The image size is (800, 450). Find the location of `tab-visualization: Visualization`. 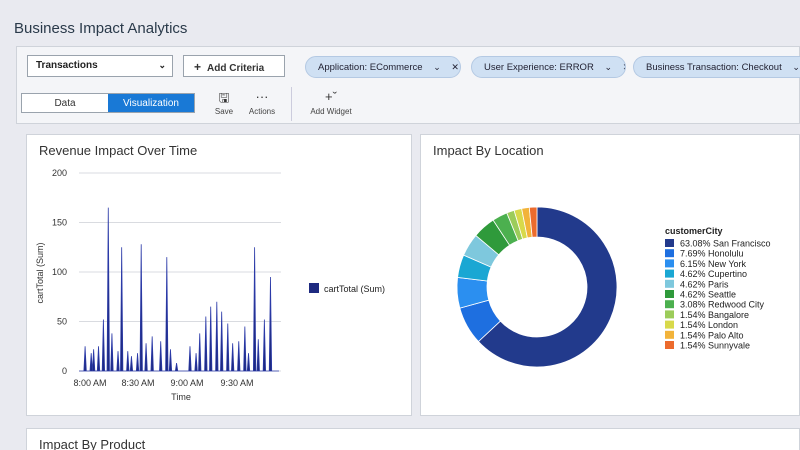

tab-visualization: Visualization is located at coordinates (151, 103).